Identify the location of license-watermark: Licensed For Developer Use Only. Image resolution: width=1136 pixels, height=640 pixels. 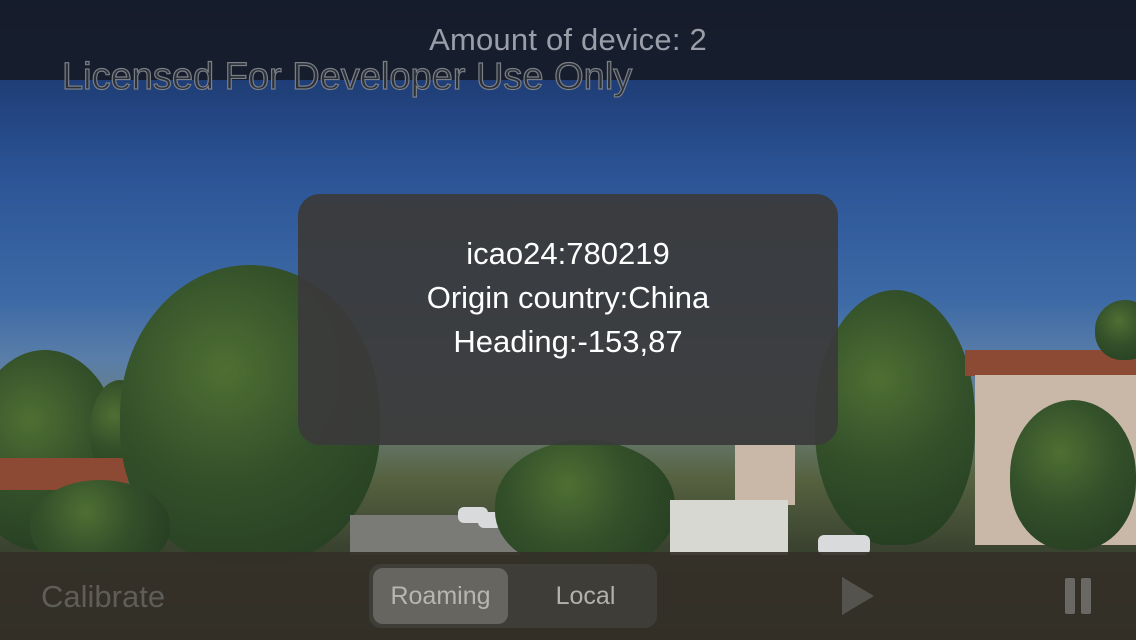
(347, 76).